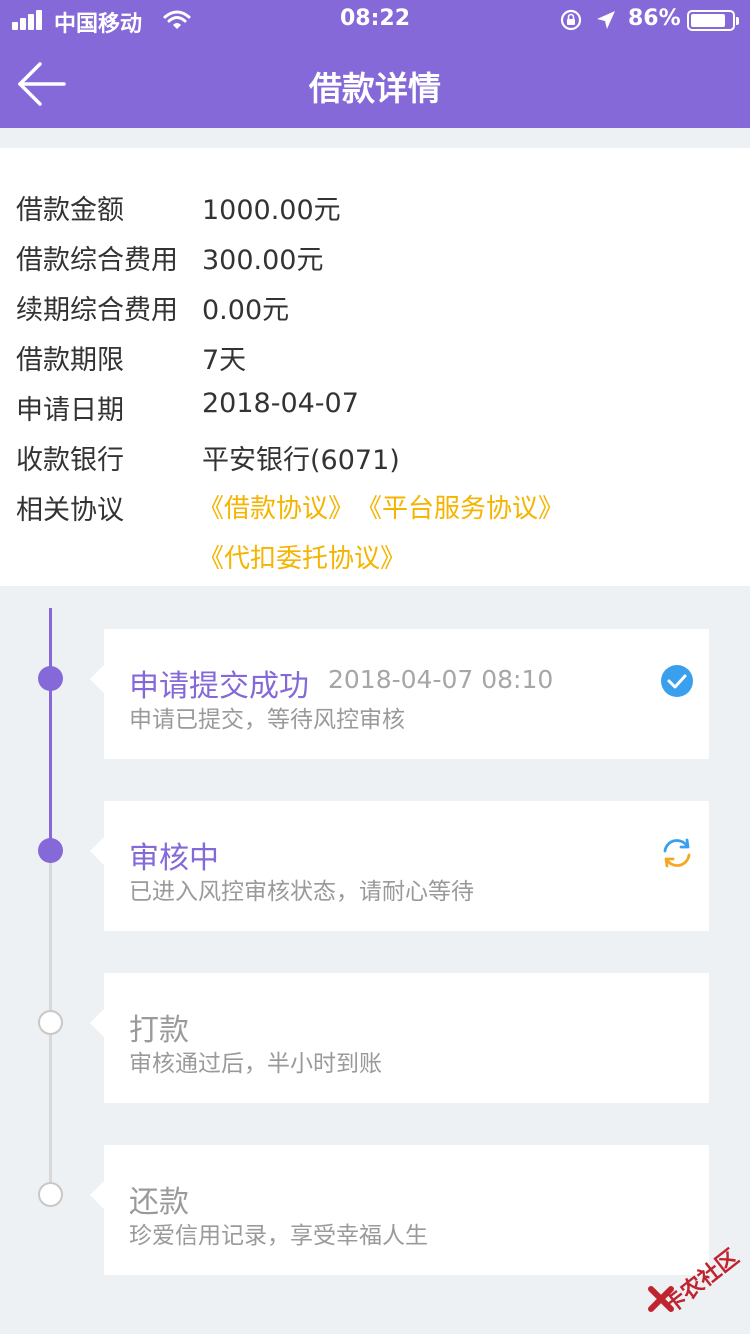 This screenshot has width=750, height=1334. What do you see at coordinates (255, 1064) in the screenshot?
I see `step-description: 审核通过后，半小时到账` at bounding box center [255, 1064].